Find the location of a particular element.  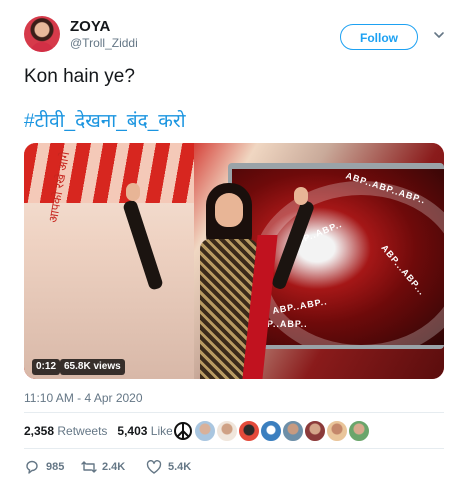

retweet-icon is located at coordinates (89, 467).